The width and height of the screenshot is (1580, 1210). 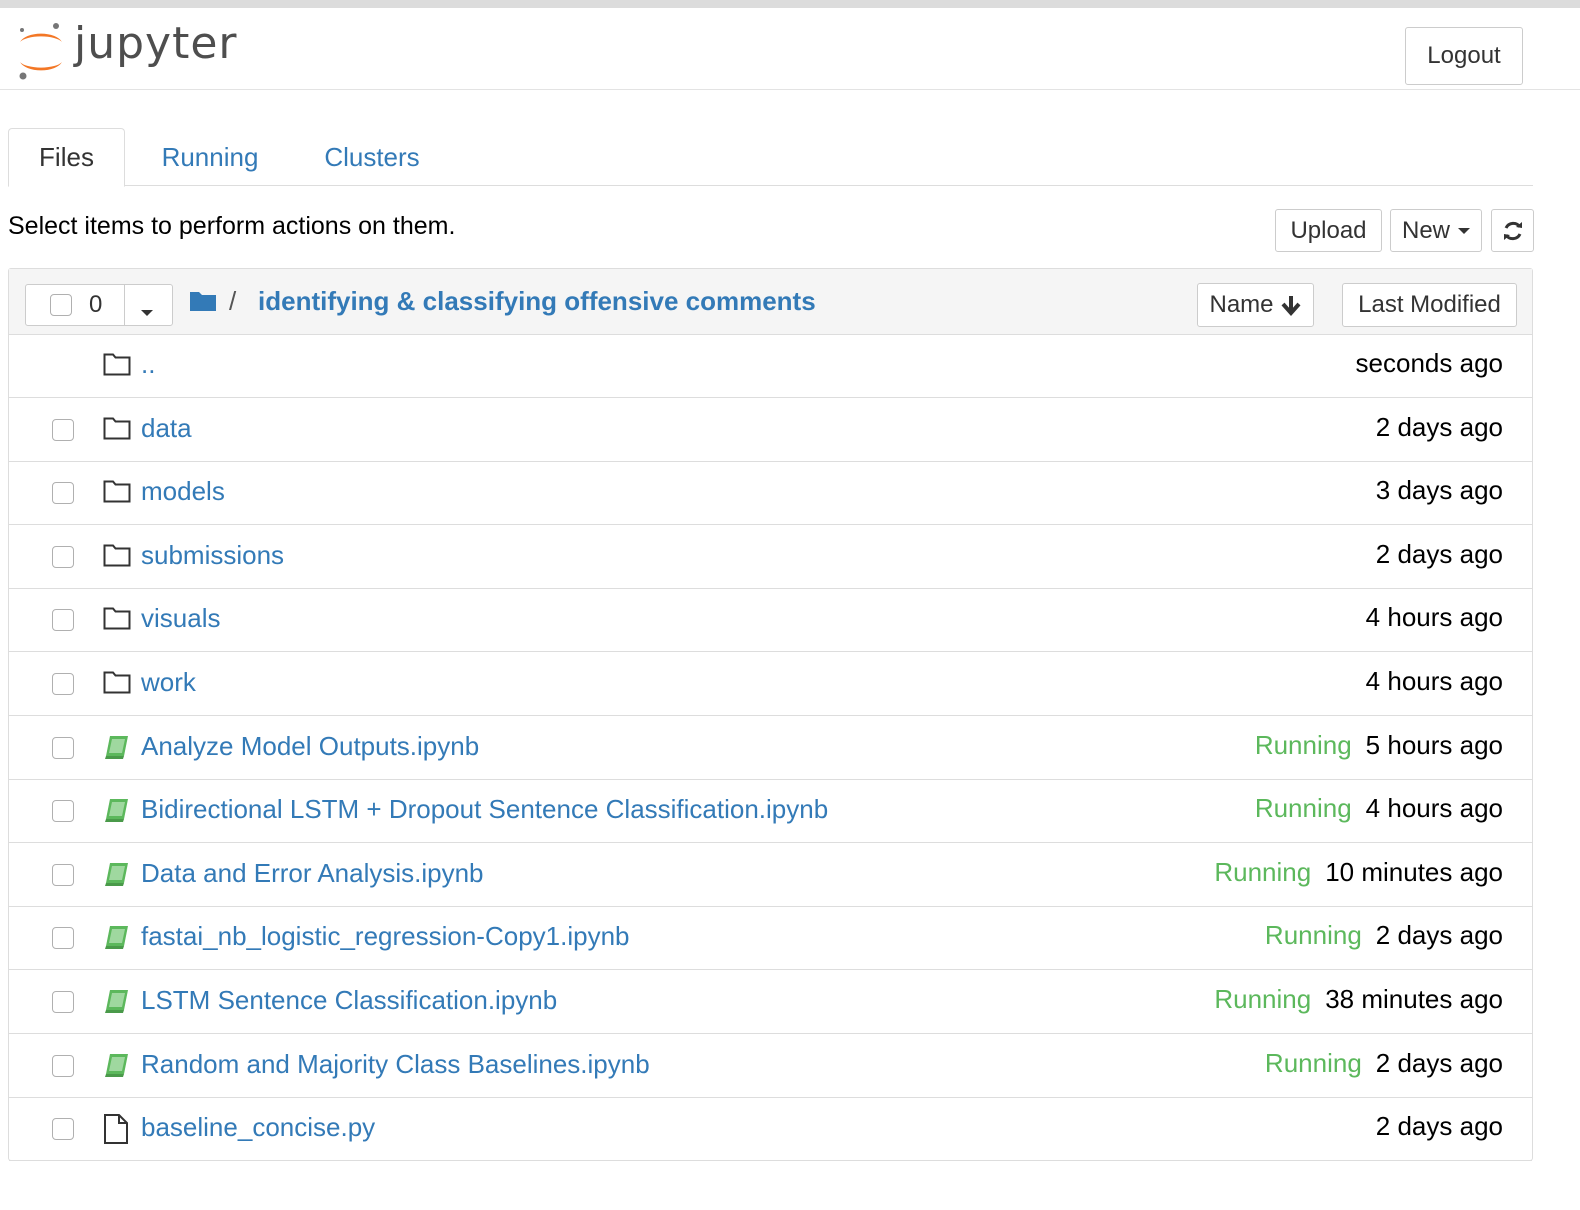 What do you see at coordinates (168, 682) in the screenshot?
I see `item-name-link: work` at bounding box center [168, 682].